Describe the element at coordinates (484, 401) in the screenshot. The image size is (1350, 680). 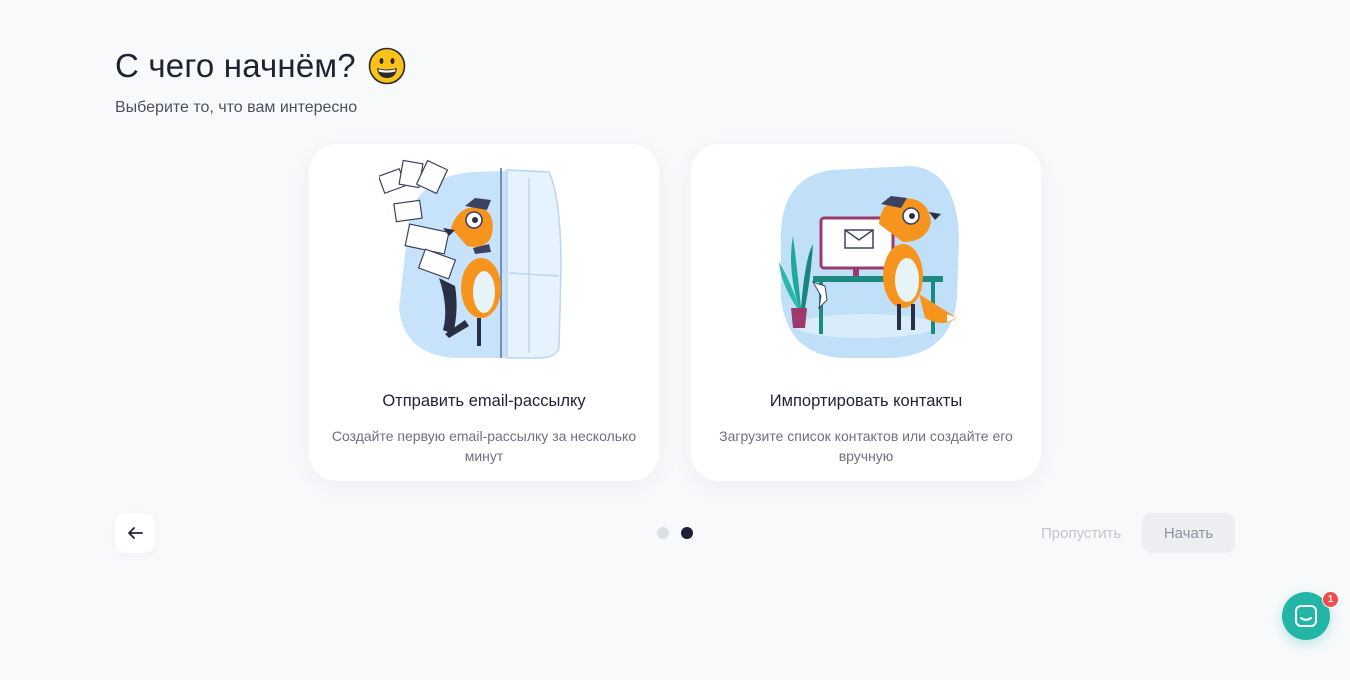
I see `card-title: Отправить email-рассылку` at that location.